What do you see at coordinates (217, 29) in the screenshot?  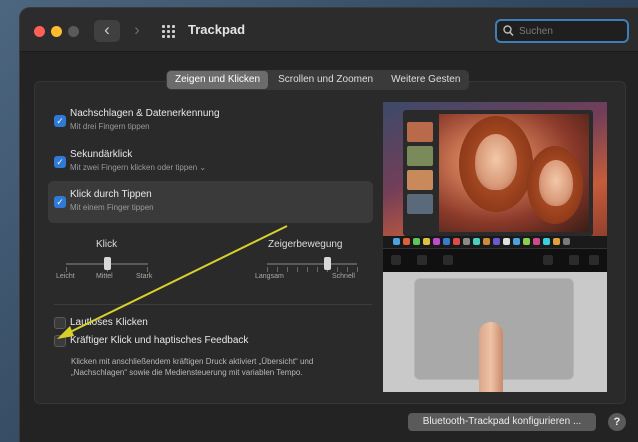 I see `window-title: Trackpad` at bounding box center [217, 29].